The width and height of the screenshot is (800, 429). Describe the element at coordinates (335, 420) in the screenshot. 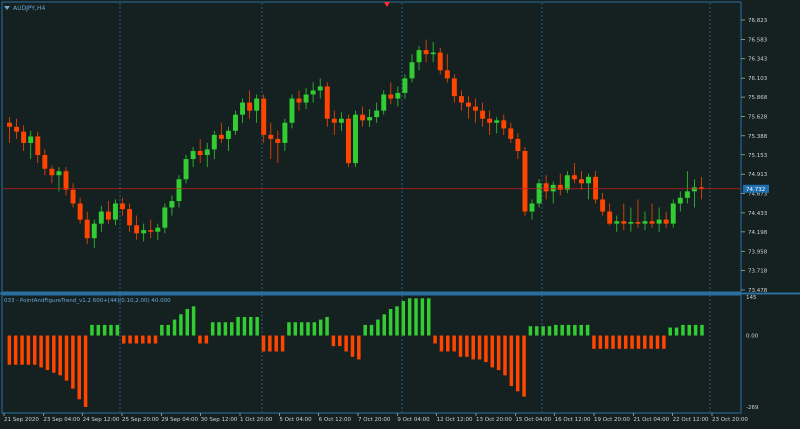

I see `time-tick-label: 6 Oct 12:00` at that location.